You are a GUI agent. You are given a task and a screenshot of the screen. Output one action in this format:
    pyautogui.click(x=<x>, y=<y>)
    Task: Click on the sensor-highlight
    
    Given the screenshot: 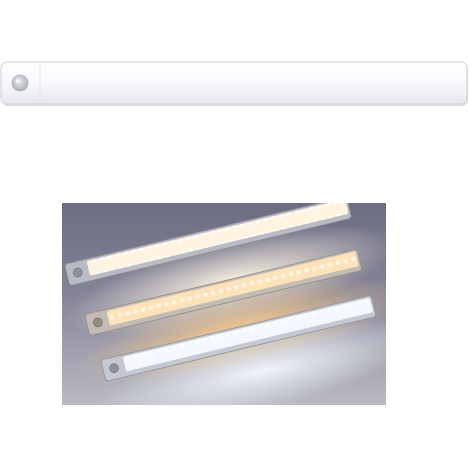 What is the action you would take?
    pyautogui.click(x=18, y=81)
    